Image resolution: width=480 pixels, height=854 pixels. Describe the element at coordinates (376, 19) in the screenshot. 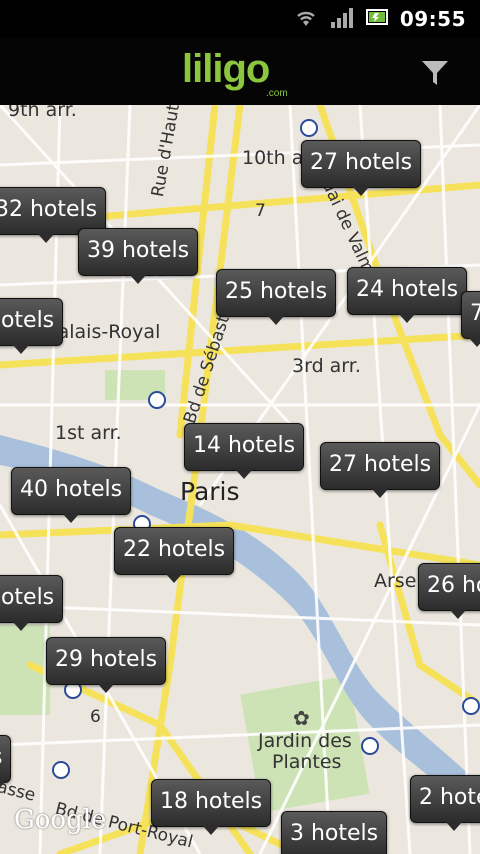

I see `battery-icon` at that location.